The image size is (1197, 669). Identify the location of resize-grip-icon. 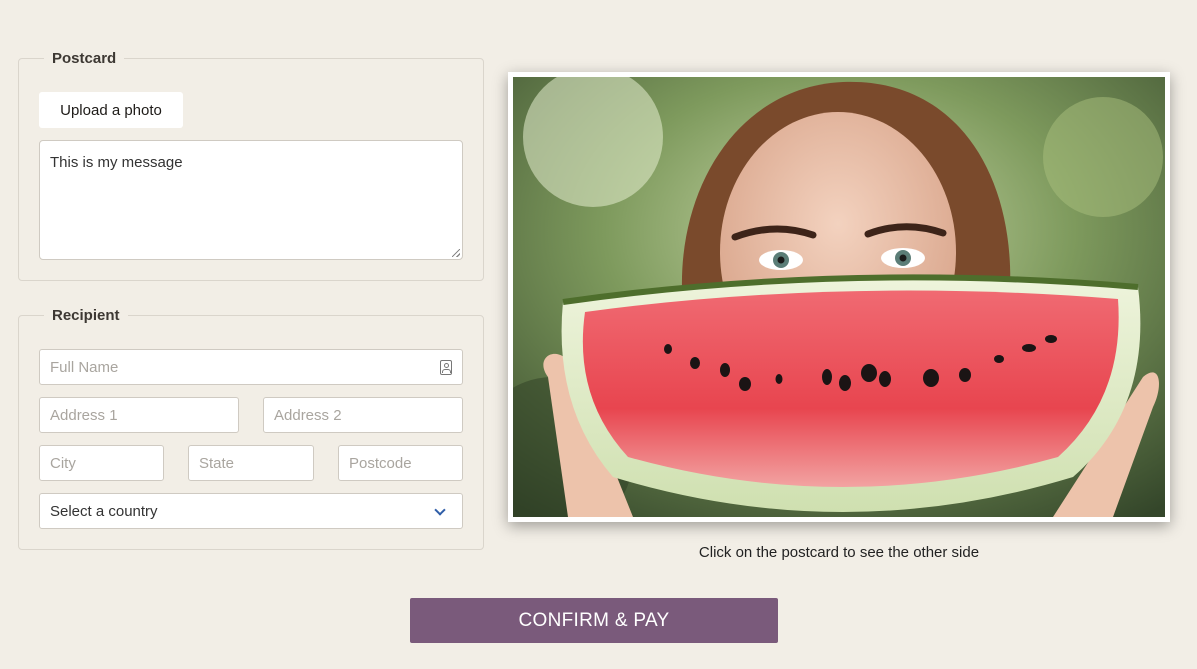
(456, 253).